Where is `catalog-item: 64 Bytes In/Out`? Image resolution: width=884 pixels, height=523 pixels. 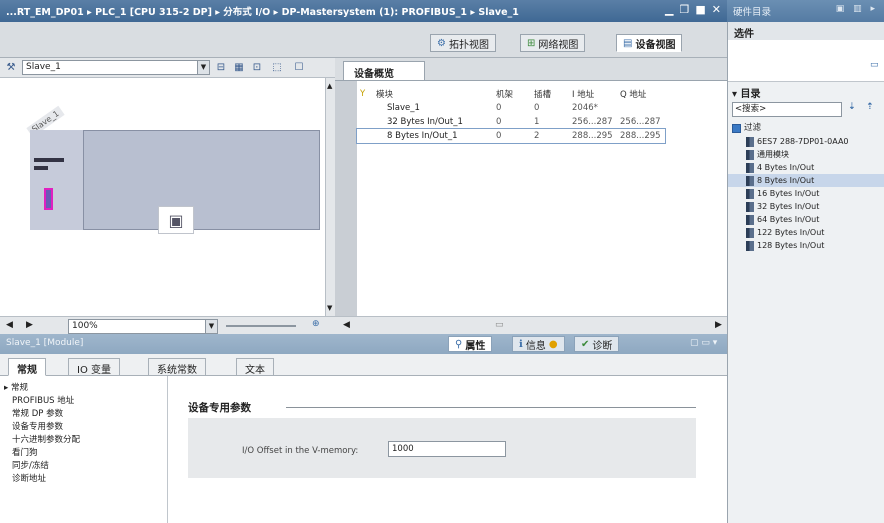 catalog-item: 64 Bytes In/Out is located at coordinates (806, 219).